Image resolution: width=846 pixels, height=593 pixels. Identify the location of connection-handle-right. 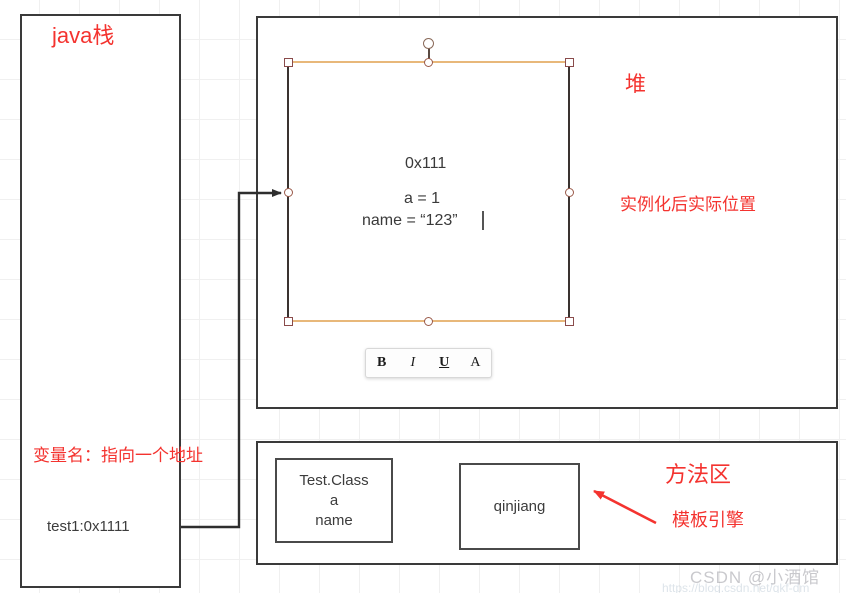
(569, 192).